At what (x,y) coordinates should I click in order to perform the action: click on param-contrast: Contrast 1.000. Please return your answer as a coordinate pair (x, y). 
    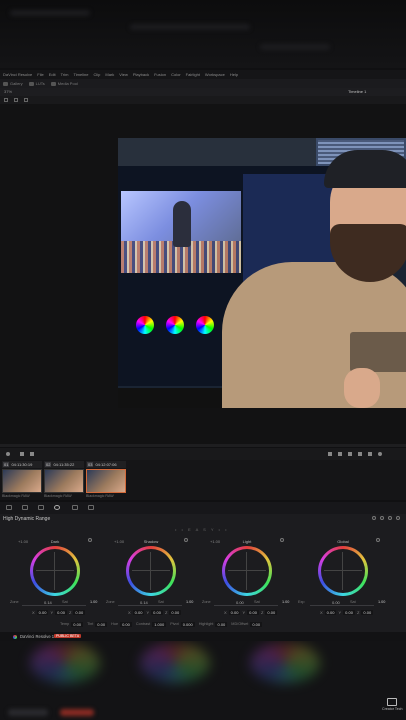
    Looking at the image, I should click on (151, 624).